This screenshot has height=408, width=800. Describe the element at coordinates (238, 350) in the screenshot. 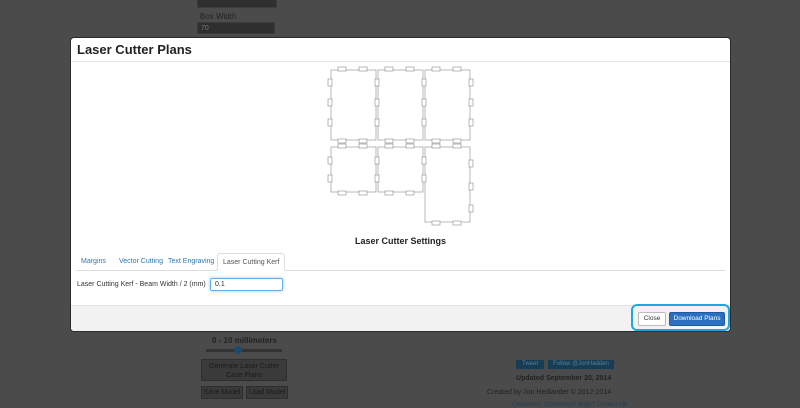

I see `slider-handle` at that location.